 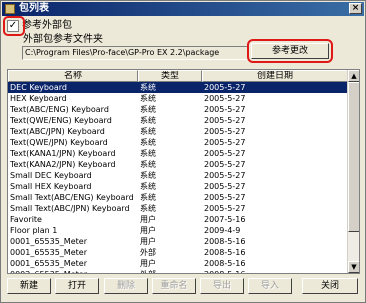 I want to click on import-button: 导入, so click(x=270, y=286).